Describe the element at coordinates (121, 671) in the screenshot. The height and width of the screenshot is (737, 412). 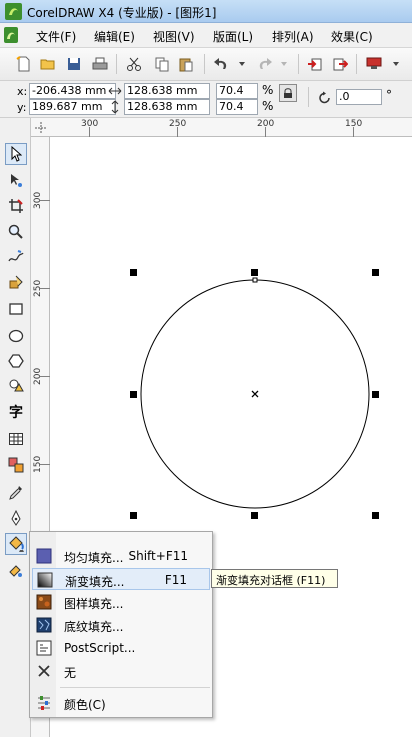
I see `no-fill-item: 无` at that location.